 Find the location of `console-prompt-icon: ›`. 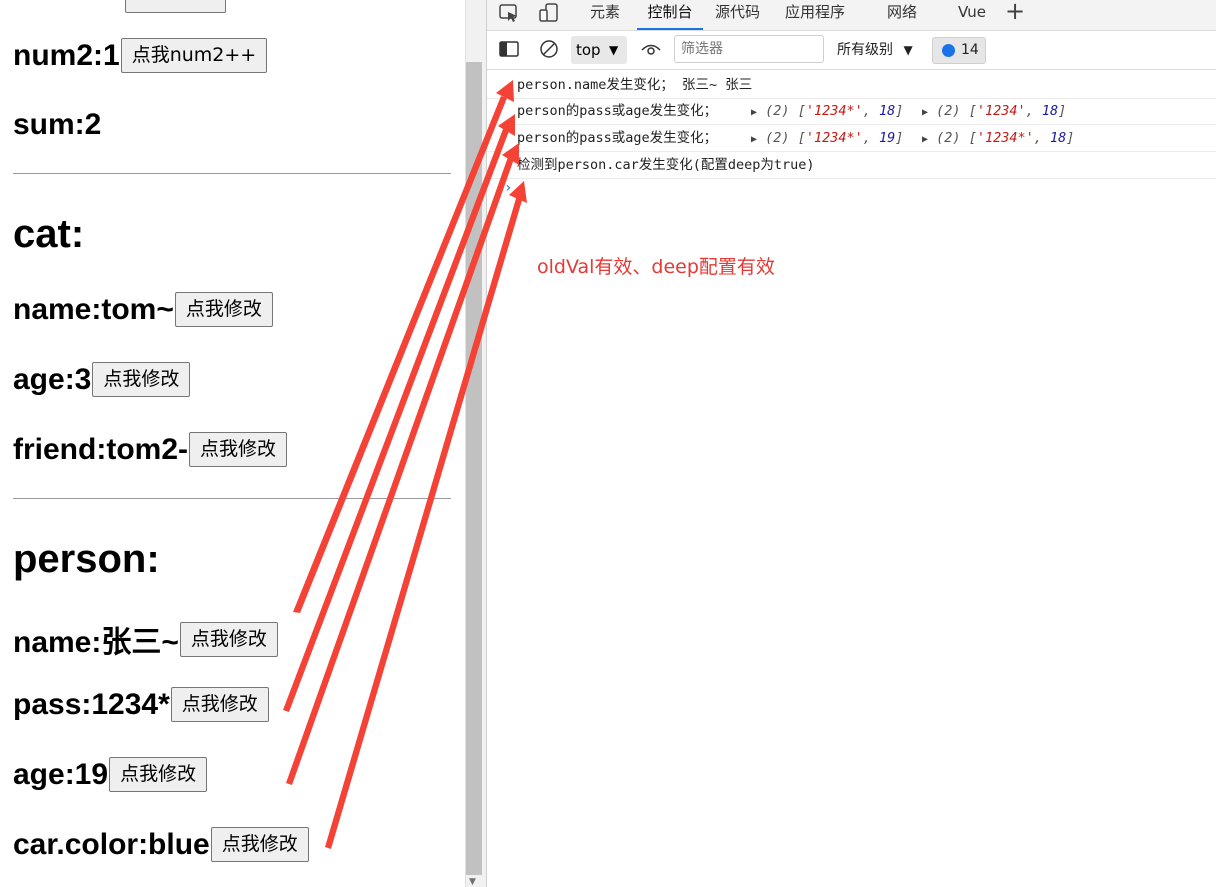

console-prompt-icon: › is located at coordinates (508, 188).